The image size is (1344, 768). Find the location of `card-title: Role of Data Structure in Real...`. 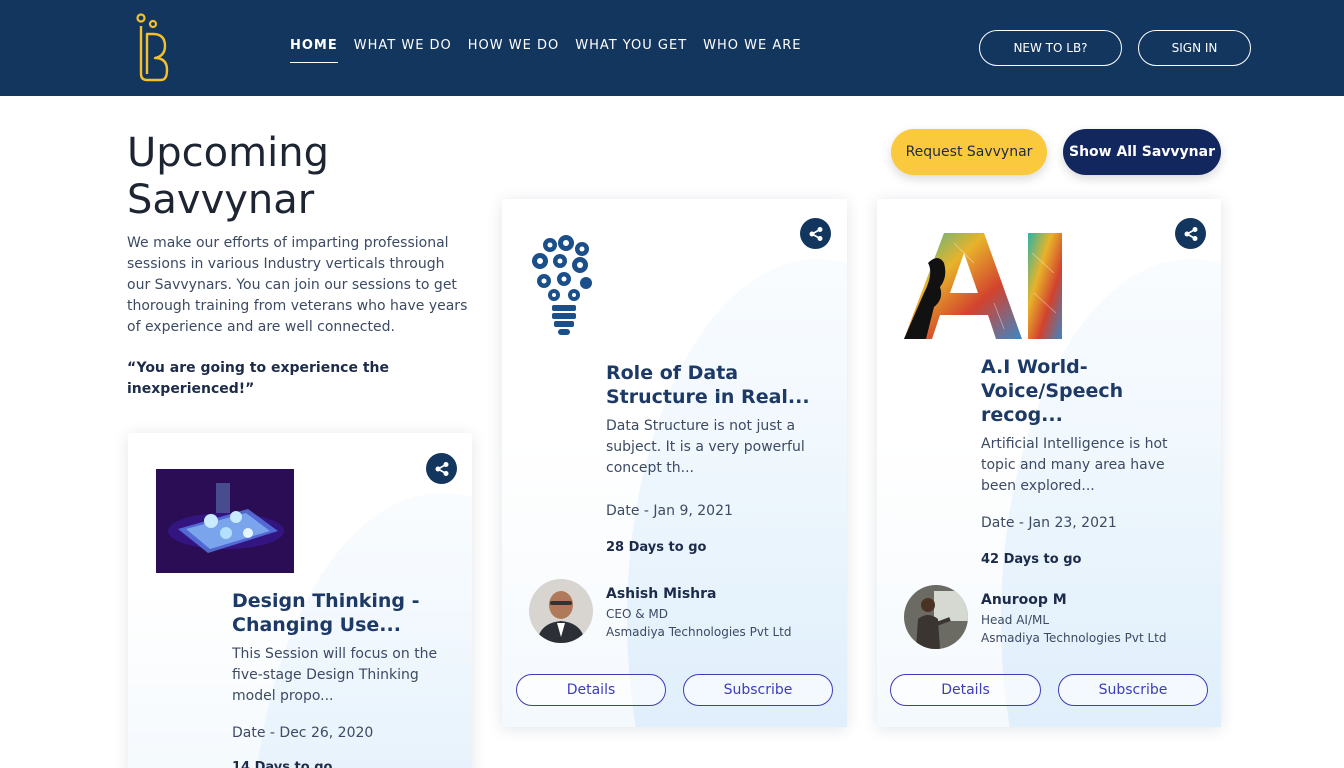

card-title: Role of Data Structure in Real... is located at coordinates (716, 385).